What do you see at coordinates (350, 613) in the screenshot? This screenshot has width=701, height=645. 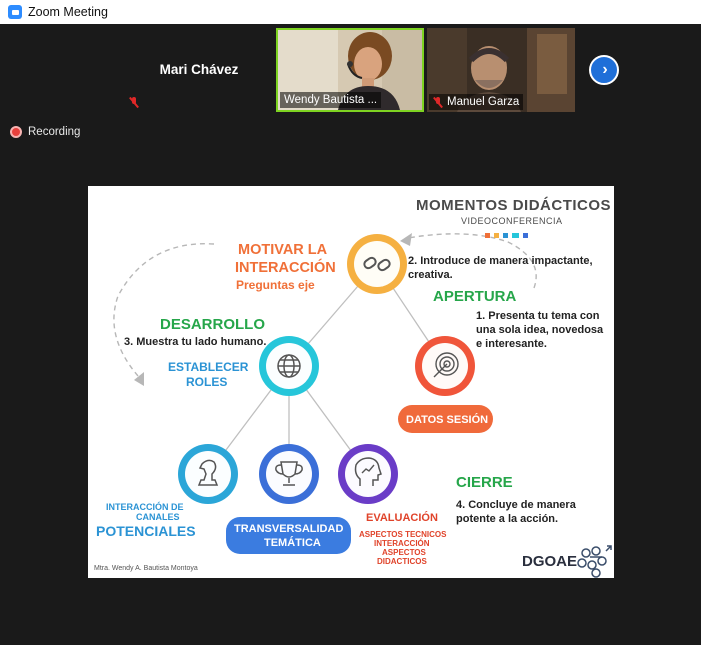 I see `meeting-controls-area` at bounding box center [350, 613].